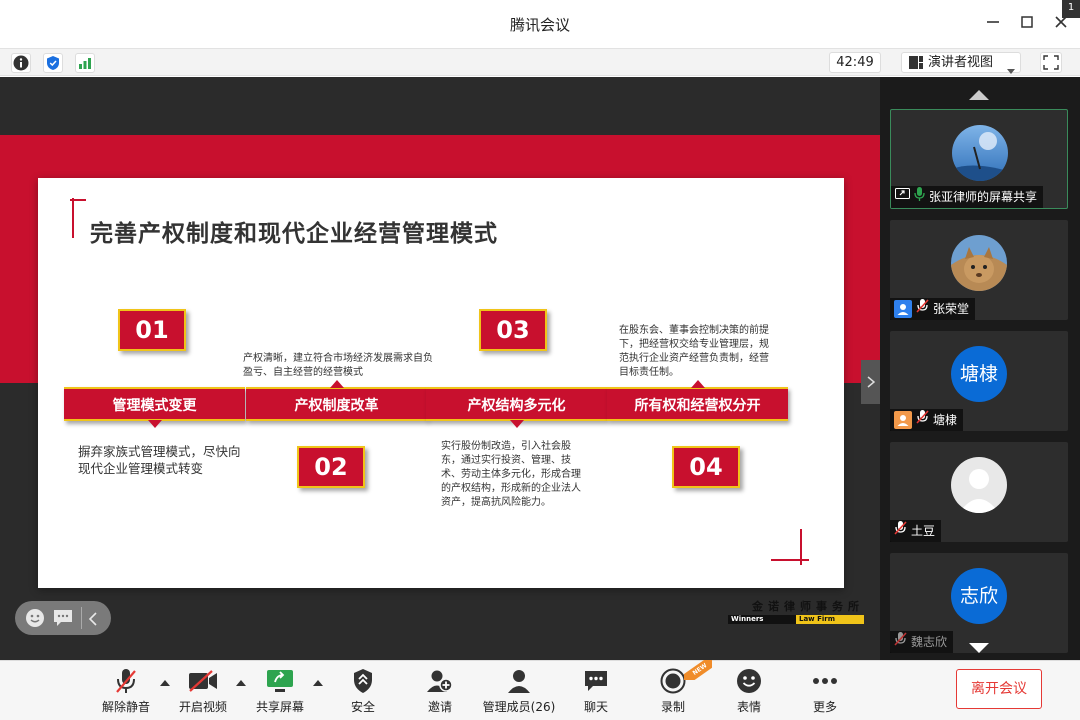 This screenshot has width=1080, height=720. I want to click on network-signal-icon, so click(85, 63).